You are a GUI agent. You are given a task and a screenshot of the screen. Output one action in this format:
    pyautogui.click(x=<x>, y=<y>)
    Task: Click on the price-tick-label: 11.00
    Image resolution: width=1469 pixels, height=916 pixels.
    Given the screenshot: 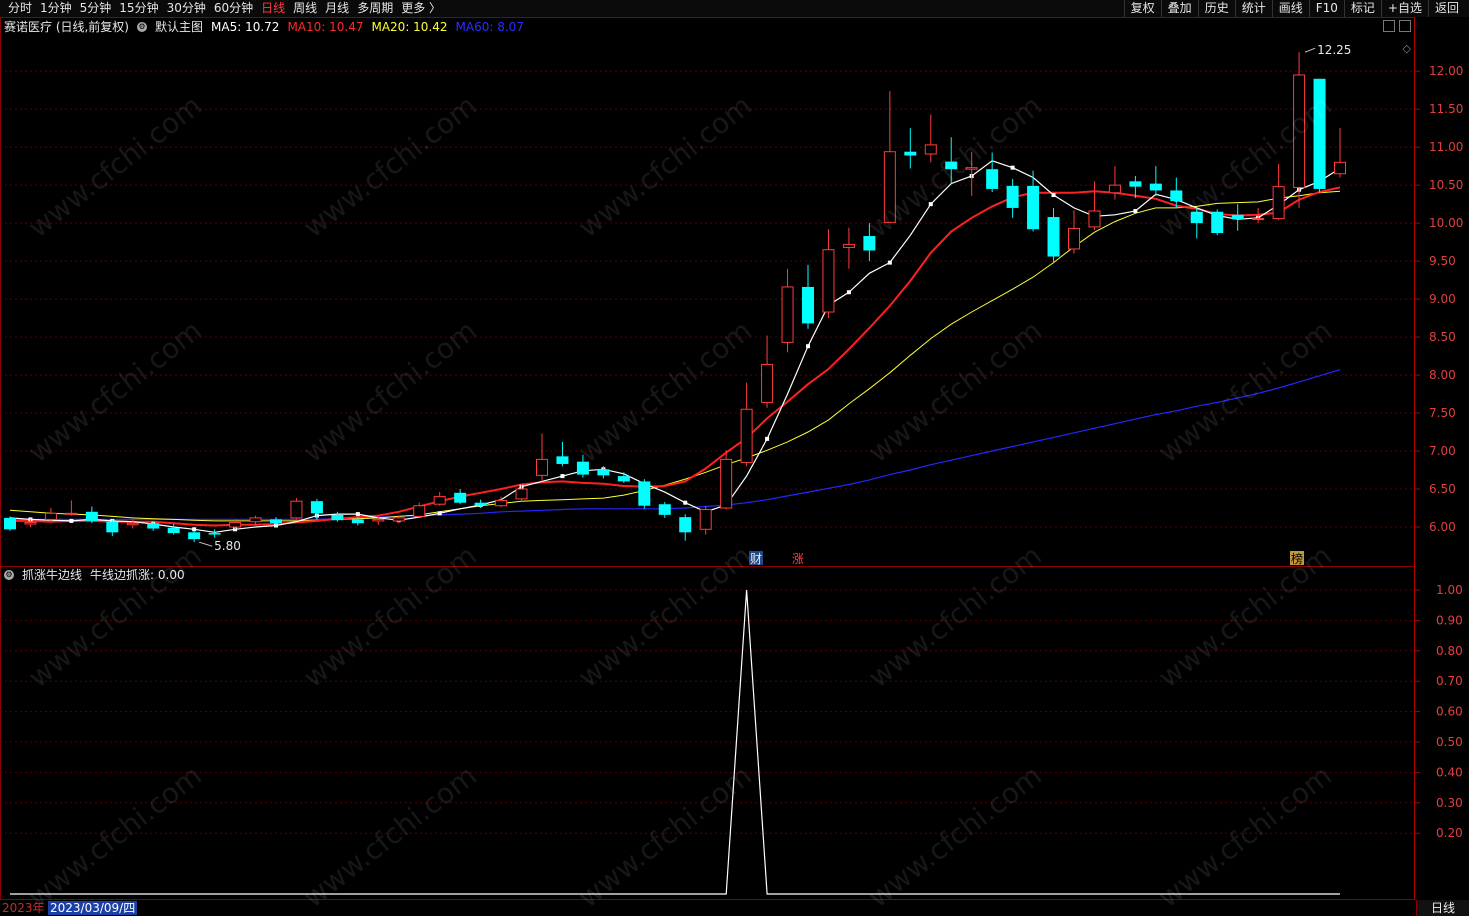 What is the action you would take?
    pyautogui.click(x=1446, y=147)
    